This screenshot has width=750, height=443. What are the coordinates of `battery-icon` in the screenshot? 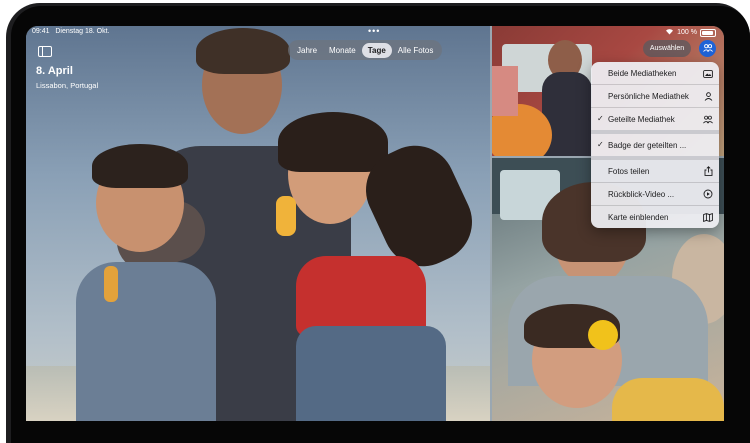 It's located at (708, 32).